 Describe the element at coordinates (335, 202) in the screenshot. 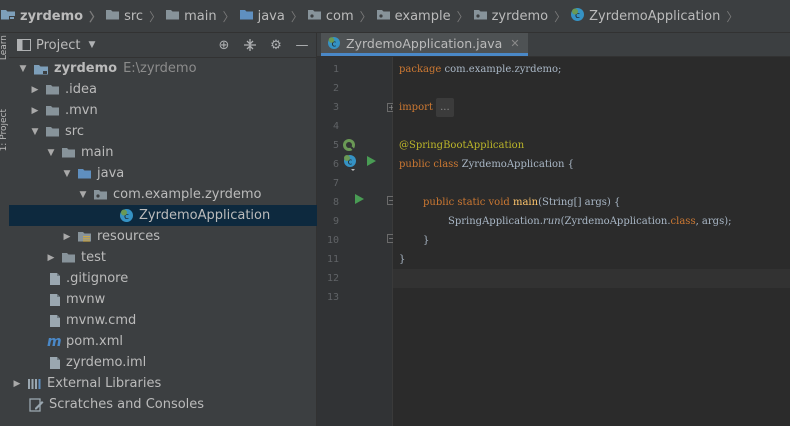

I see `line-number: 8` at that location.